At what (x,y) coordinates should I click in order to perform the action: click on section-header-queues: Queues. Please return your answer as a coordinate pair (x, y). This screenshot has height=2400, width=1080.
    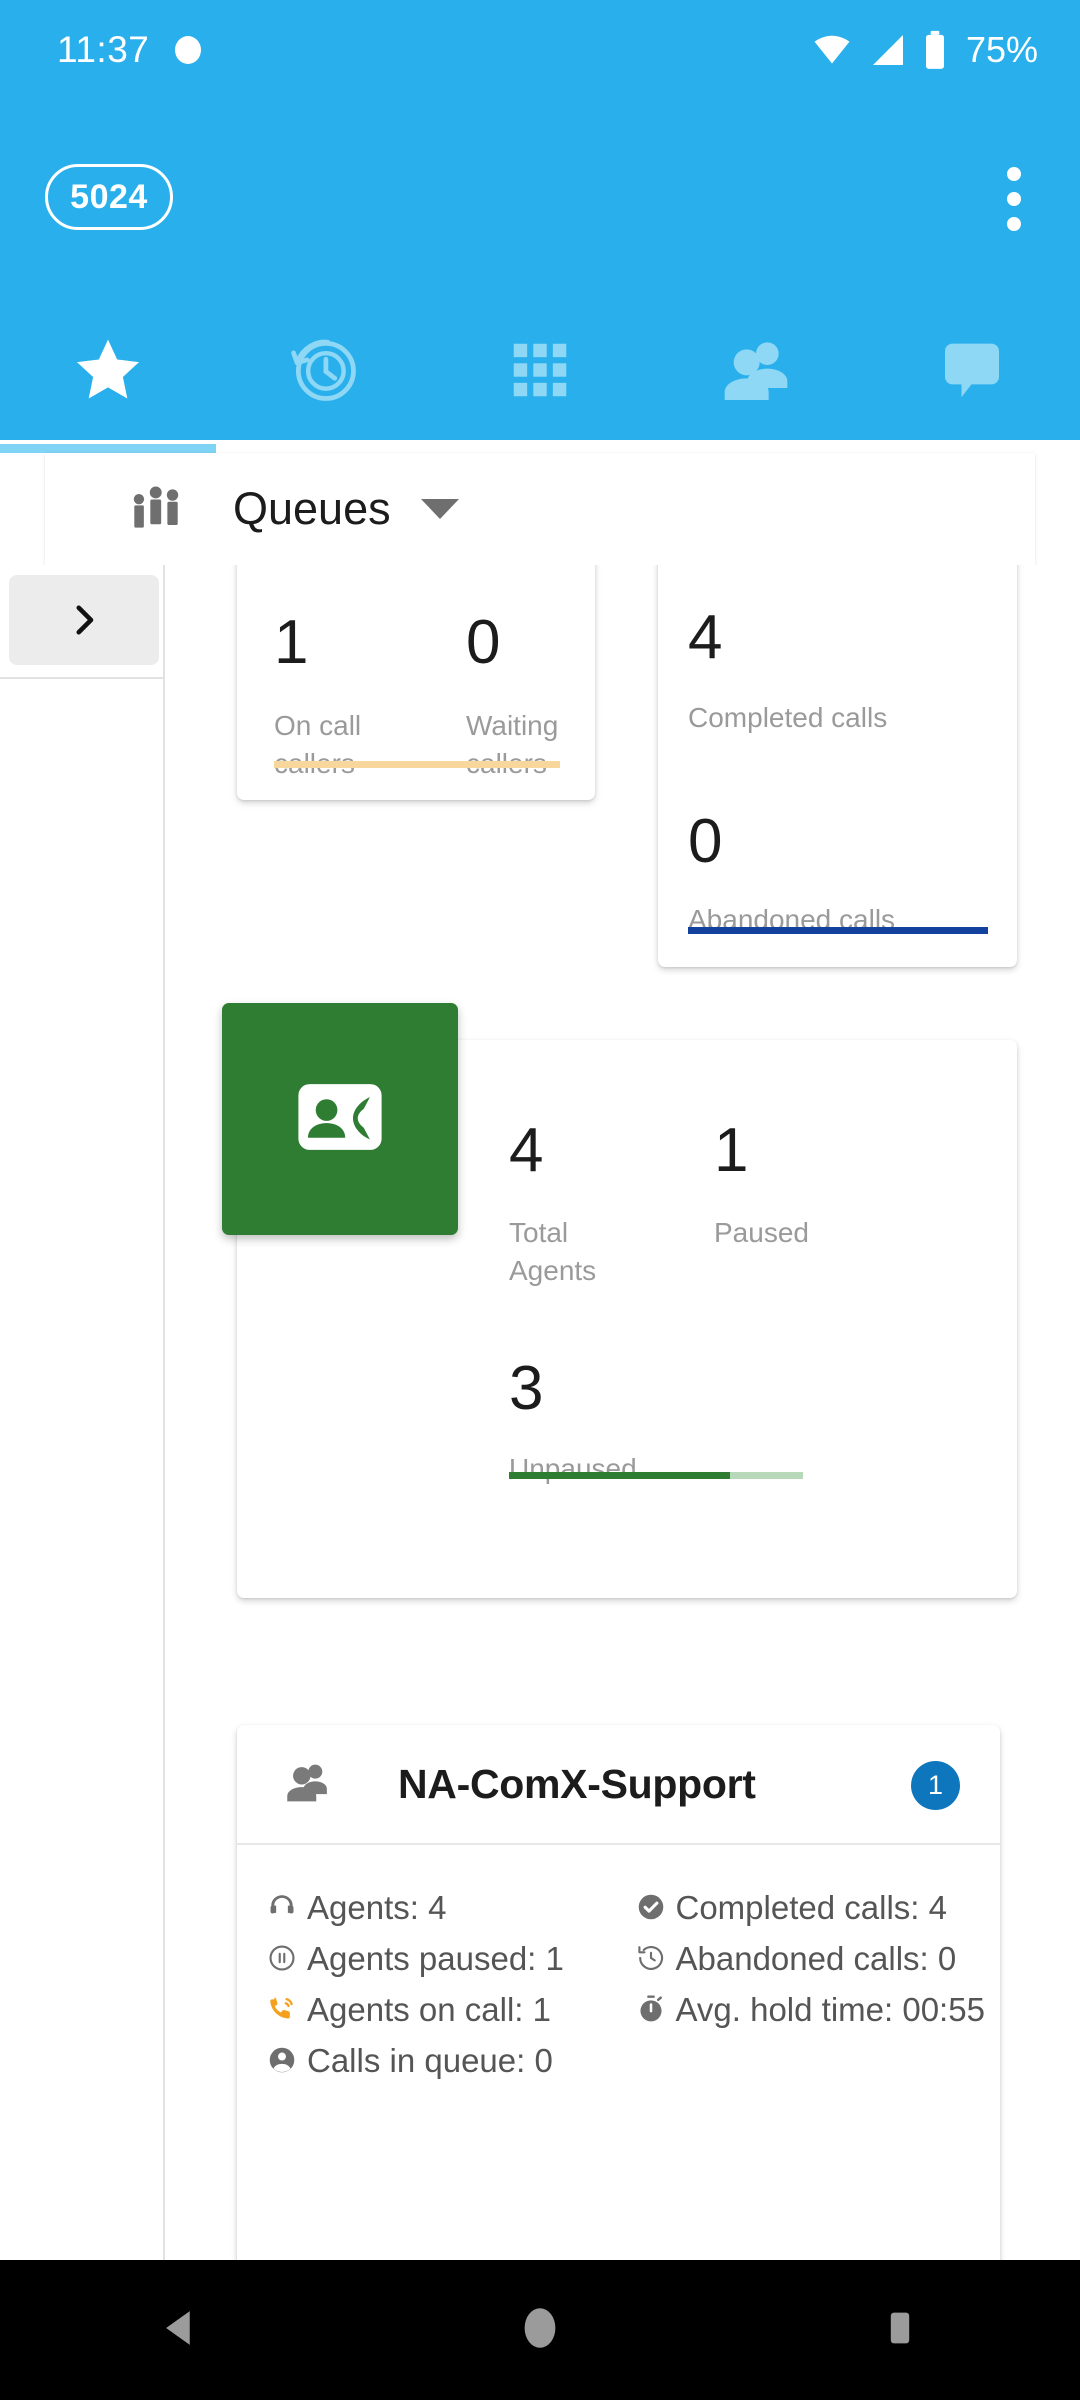
    Looking at the image, I should click on (540, 509).